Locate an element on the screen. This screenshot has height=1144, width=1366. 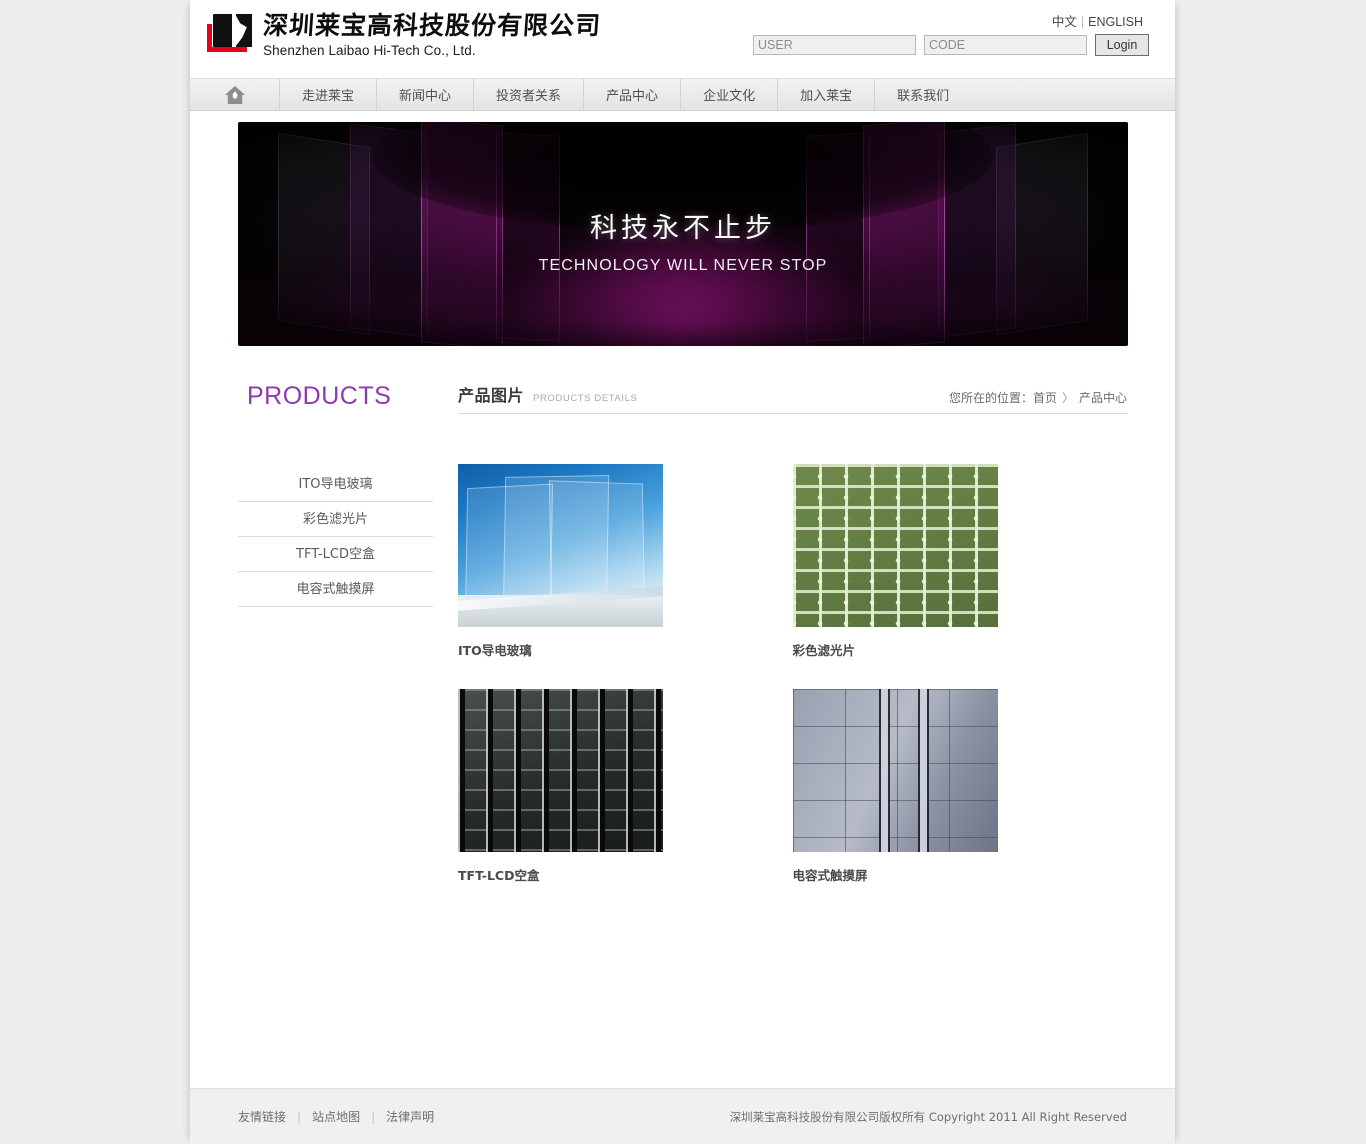
page-title: 产品图片 PRODUCTS DETAILS is located at coordinates (547, 394).